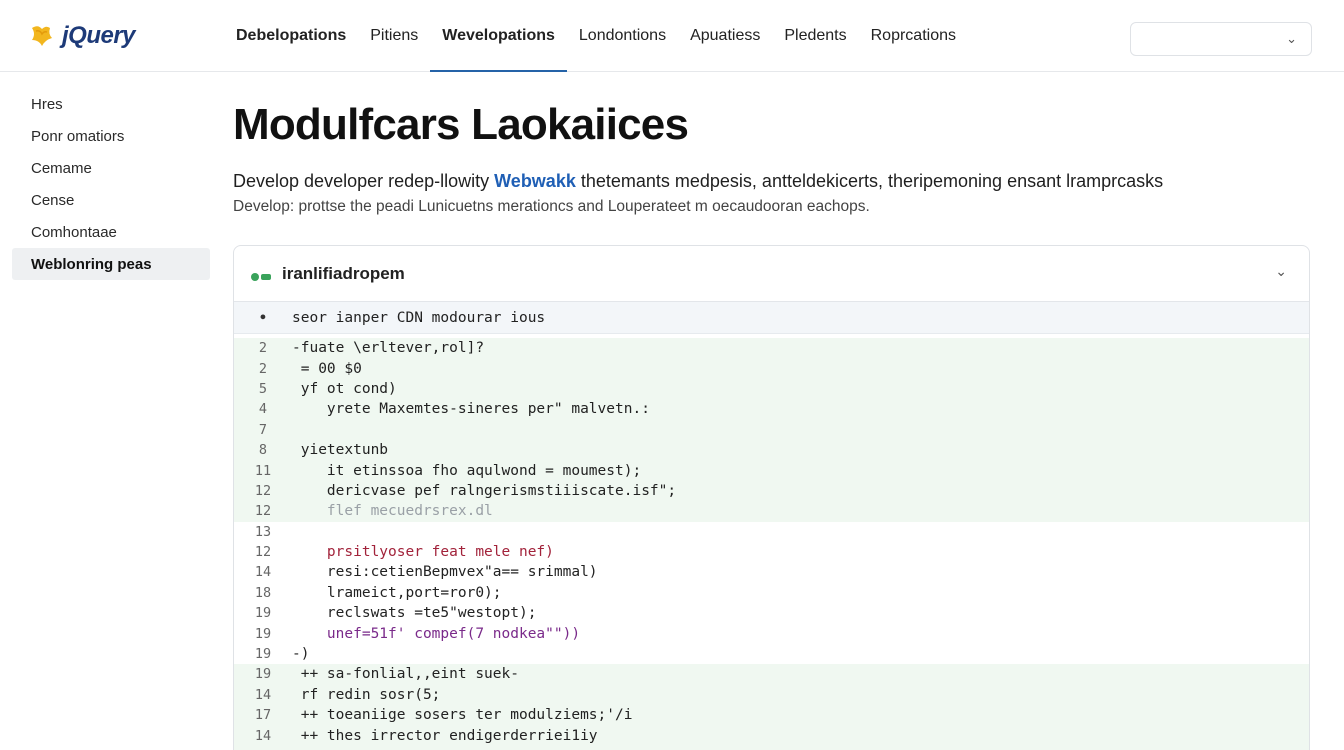 The width and height of the screenshot is (1344, 750). Describe the element at coordinates (622, 36) in the screenshot. I see `tab-londontions: Londontions` at that location.